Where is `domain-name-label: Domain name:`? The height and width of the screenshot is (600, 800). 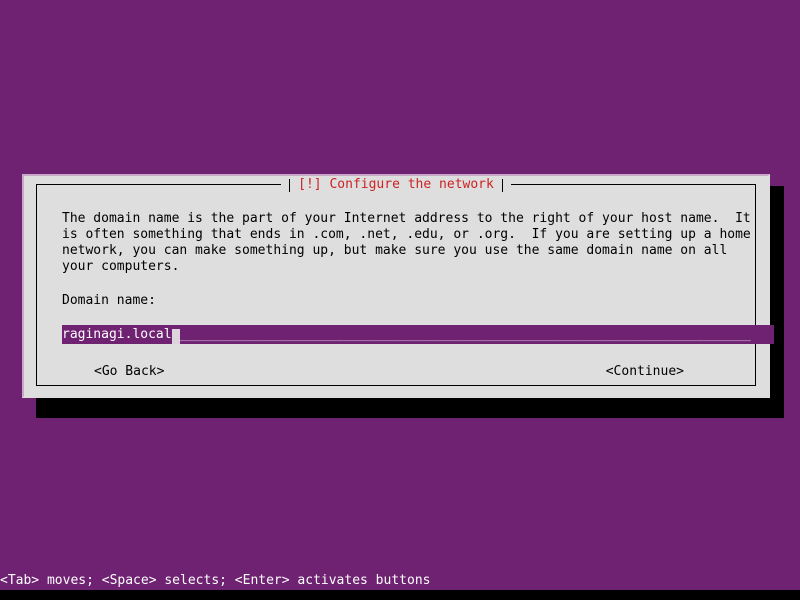 domain-name-label: Domain name: is located at coordinates (109, 300).